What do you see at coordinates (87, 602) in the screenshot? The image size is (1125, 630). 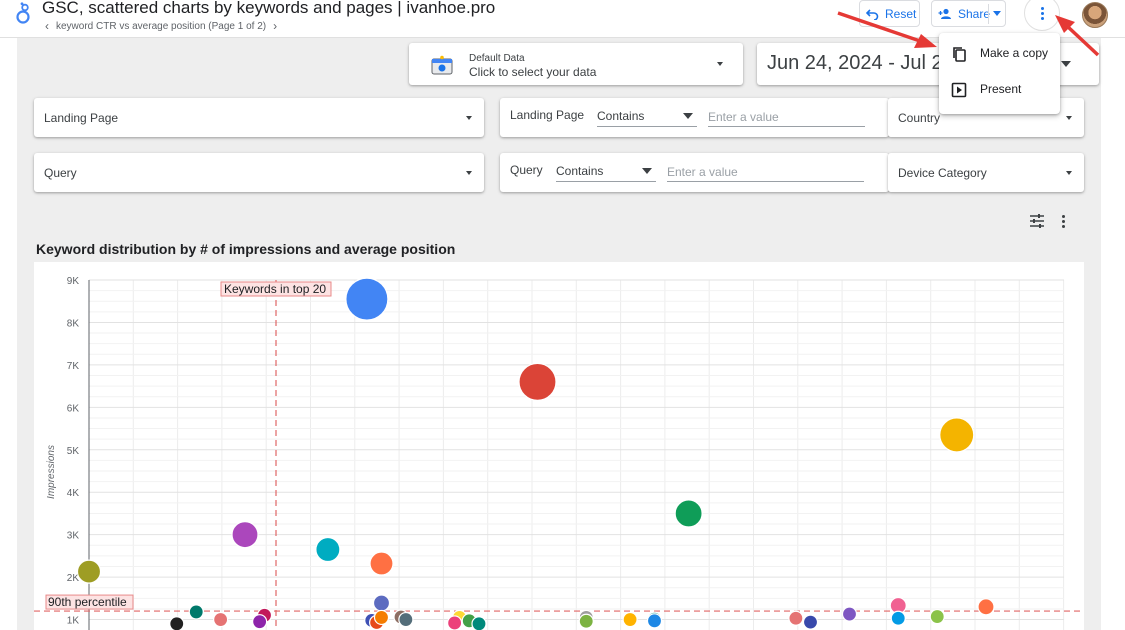 I see `percentile-label: 90th percentile` at bounding box center [87, 602].